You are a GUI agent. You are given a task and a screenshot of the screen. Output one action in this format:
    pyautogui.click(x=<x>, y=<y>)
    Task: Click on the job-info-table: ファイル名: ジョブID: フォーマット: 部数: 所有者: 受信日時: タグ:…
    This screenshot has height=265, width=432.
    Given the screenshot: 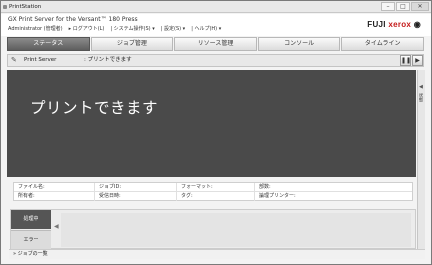 What is the action you would take?
    pyautogui.click(x=213, y=191)
    